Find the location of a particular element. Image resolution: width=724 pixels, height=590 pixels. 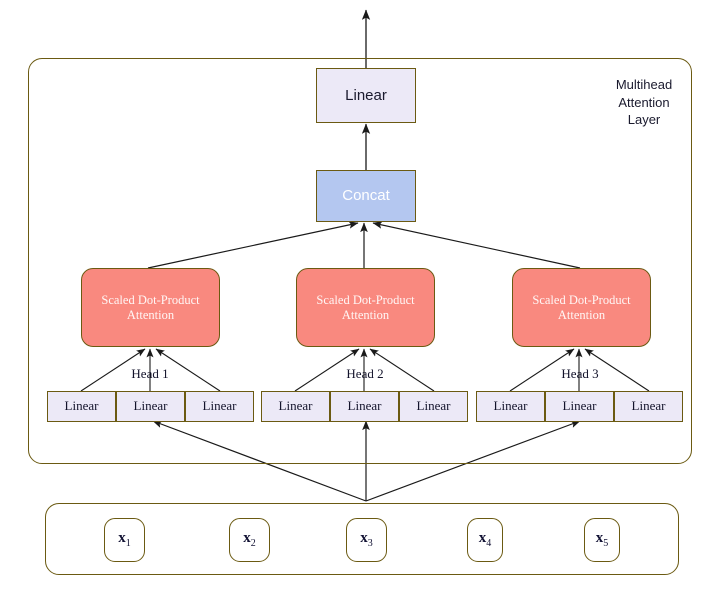

head-1-projection-3-label: Linear is located at coordinates (219, 406).